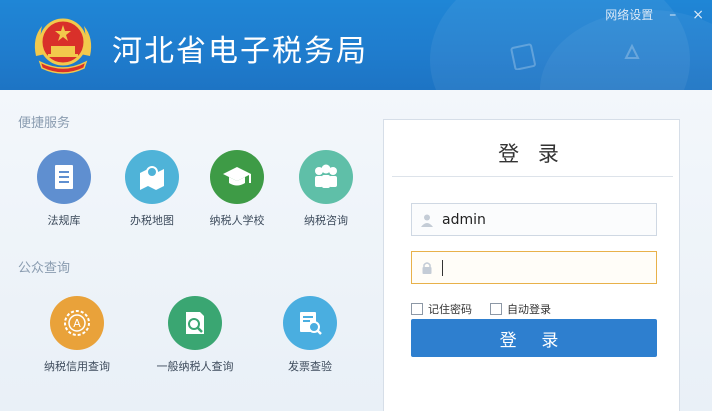 The height and width of the screenshot is (411, 712). I want to click on section-label-public-query: 公众查询, so click(44, 268).